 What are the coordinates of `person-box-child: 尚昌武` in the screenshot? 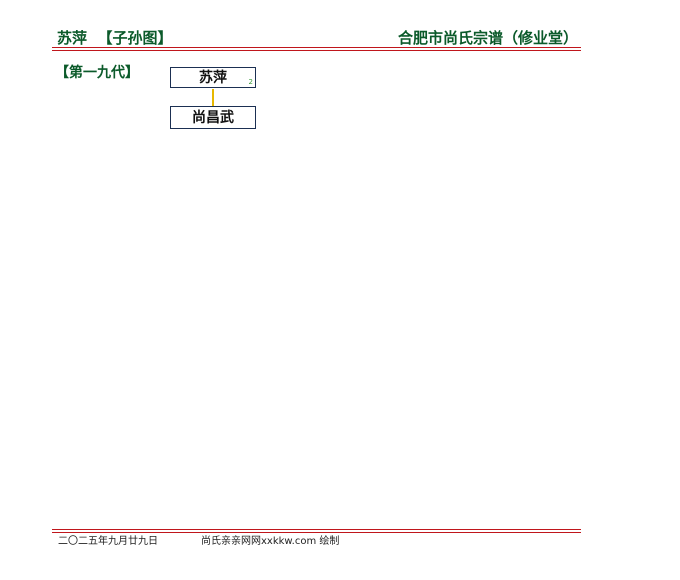 It's located at (213, 117).